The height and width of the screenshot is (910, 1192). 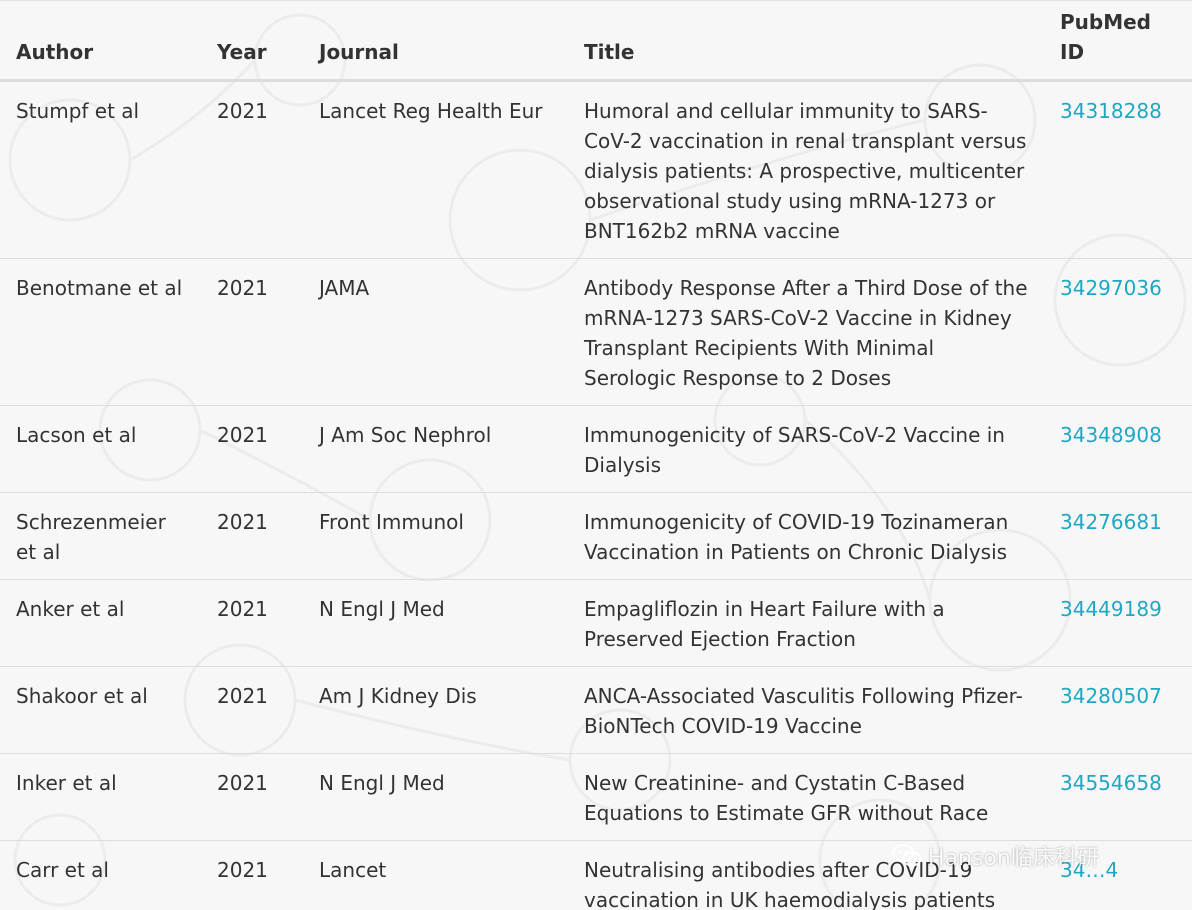 What do you see at coordinates (907, 855) in the screenshot?
I see `wechat-icon` at bounding box center [907, 855].